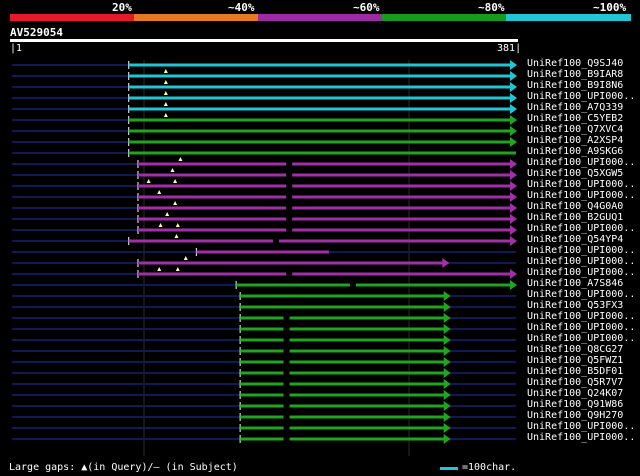 Image resolution: width=640 pixels, height=476 pixels. What do you see at coordinates (575, 349) in the screenshot?
I see `hit-label: UniRef100_Q8CG27` at bounding box center [575, 349].